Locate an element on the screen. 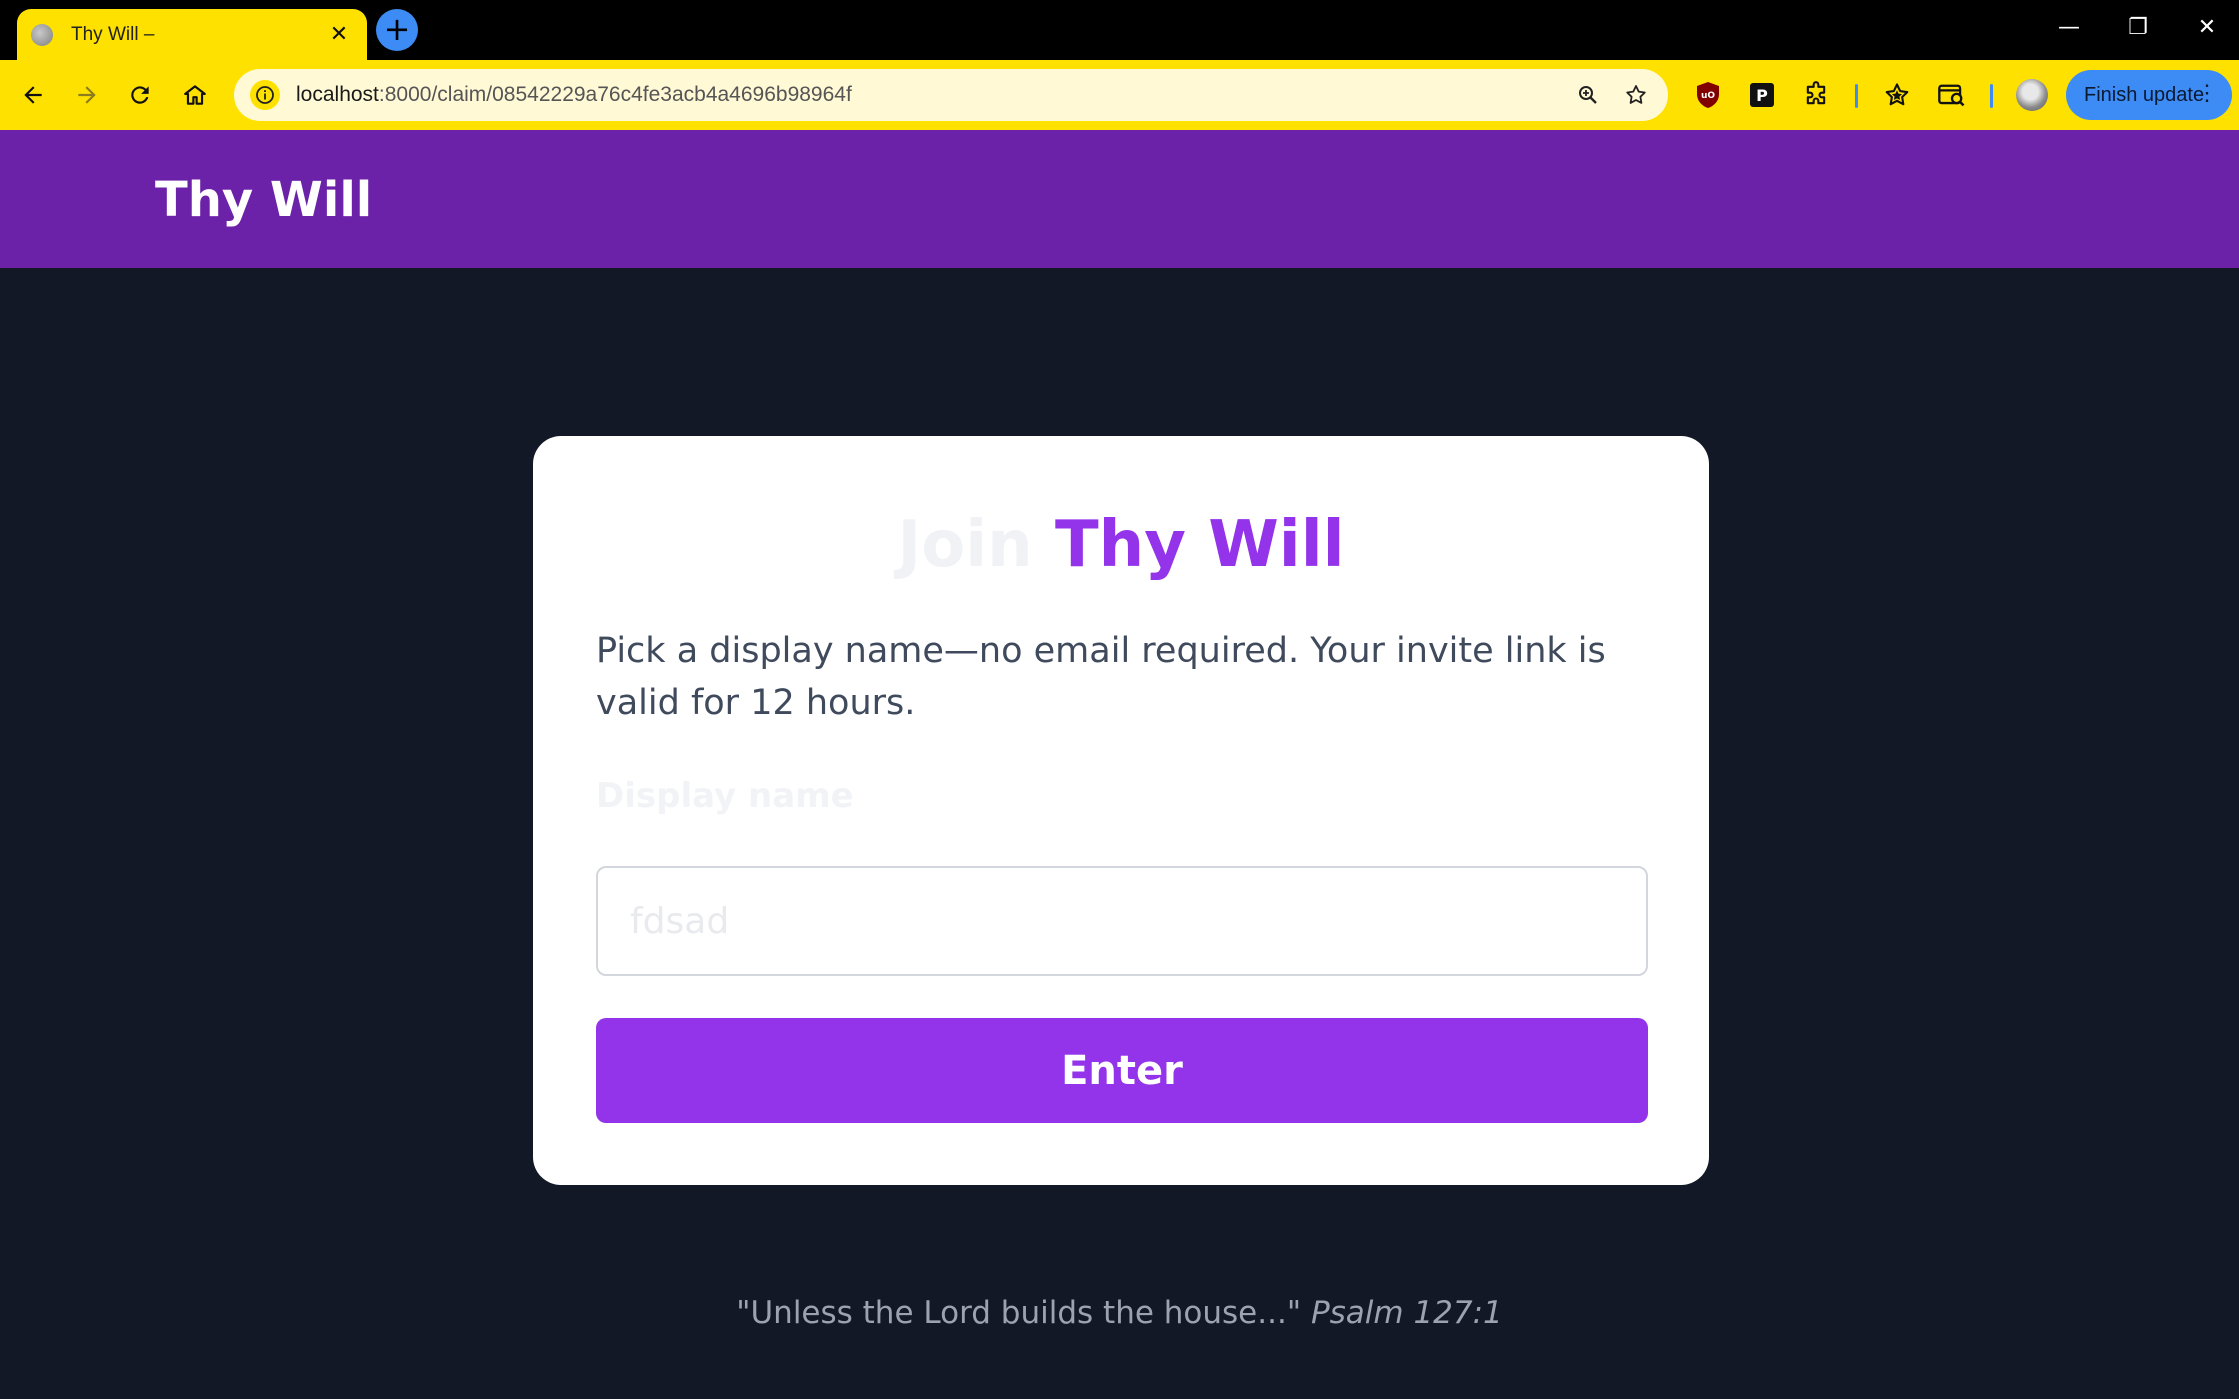 The width and height of the screenshot is (2239, 1399). profile-avatar is located at coordinates (2032, 95).